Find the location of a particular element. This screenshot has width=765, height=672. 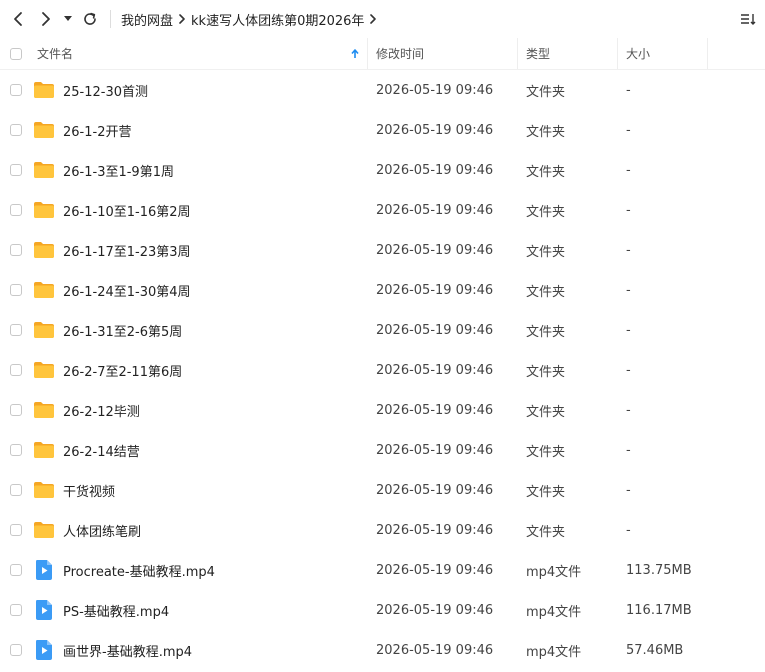

table-row: 26-1-3至1-9第1周 2026-05-19 09:46 文件夹 - is located at coordinates (382, 170).